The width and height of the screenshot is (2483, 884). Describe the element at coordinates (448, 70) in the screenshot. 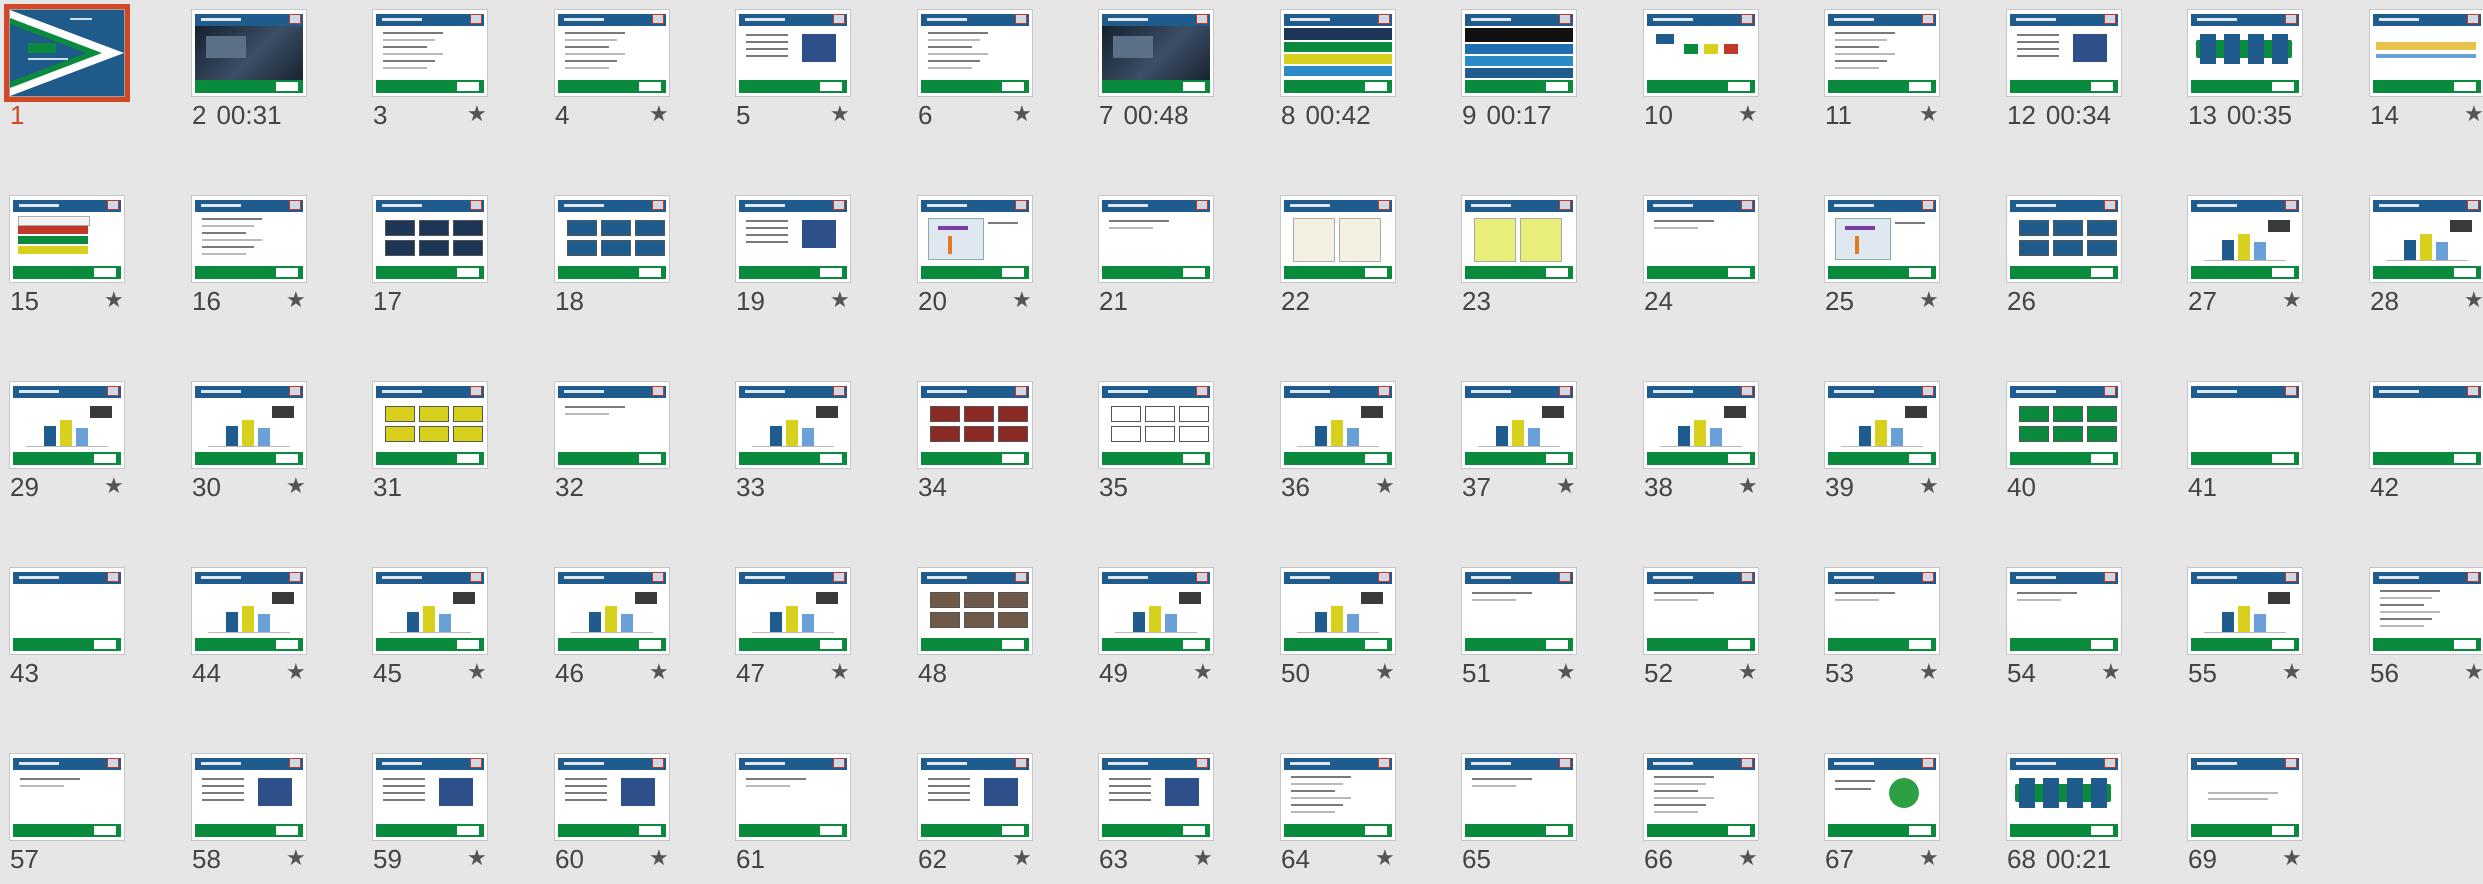

I see `slide-thumbnail-3: 3 ★` at that location.